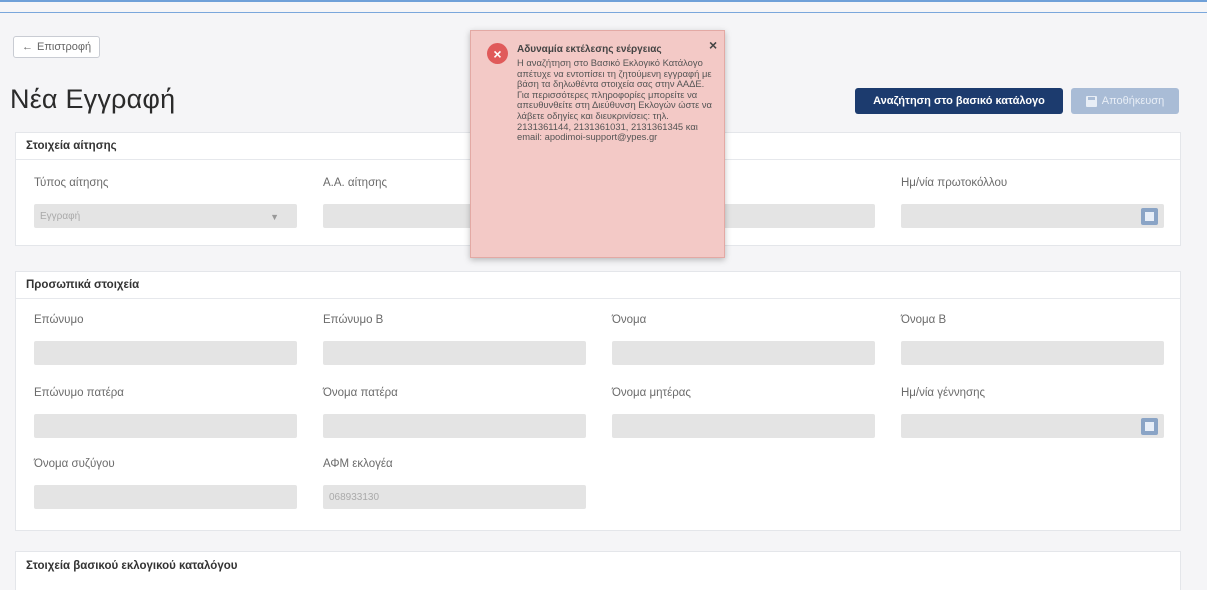 The width and height of the screenshot is (1207, 590). What do you see at coordinates (59, 320) in the screenshot?
I see `surname-label: Επώνυμο` at bounding box center [59, 320].